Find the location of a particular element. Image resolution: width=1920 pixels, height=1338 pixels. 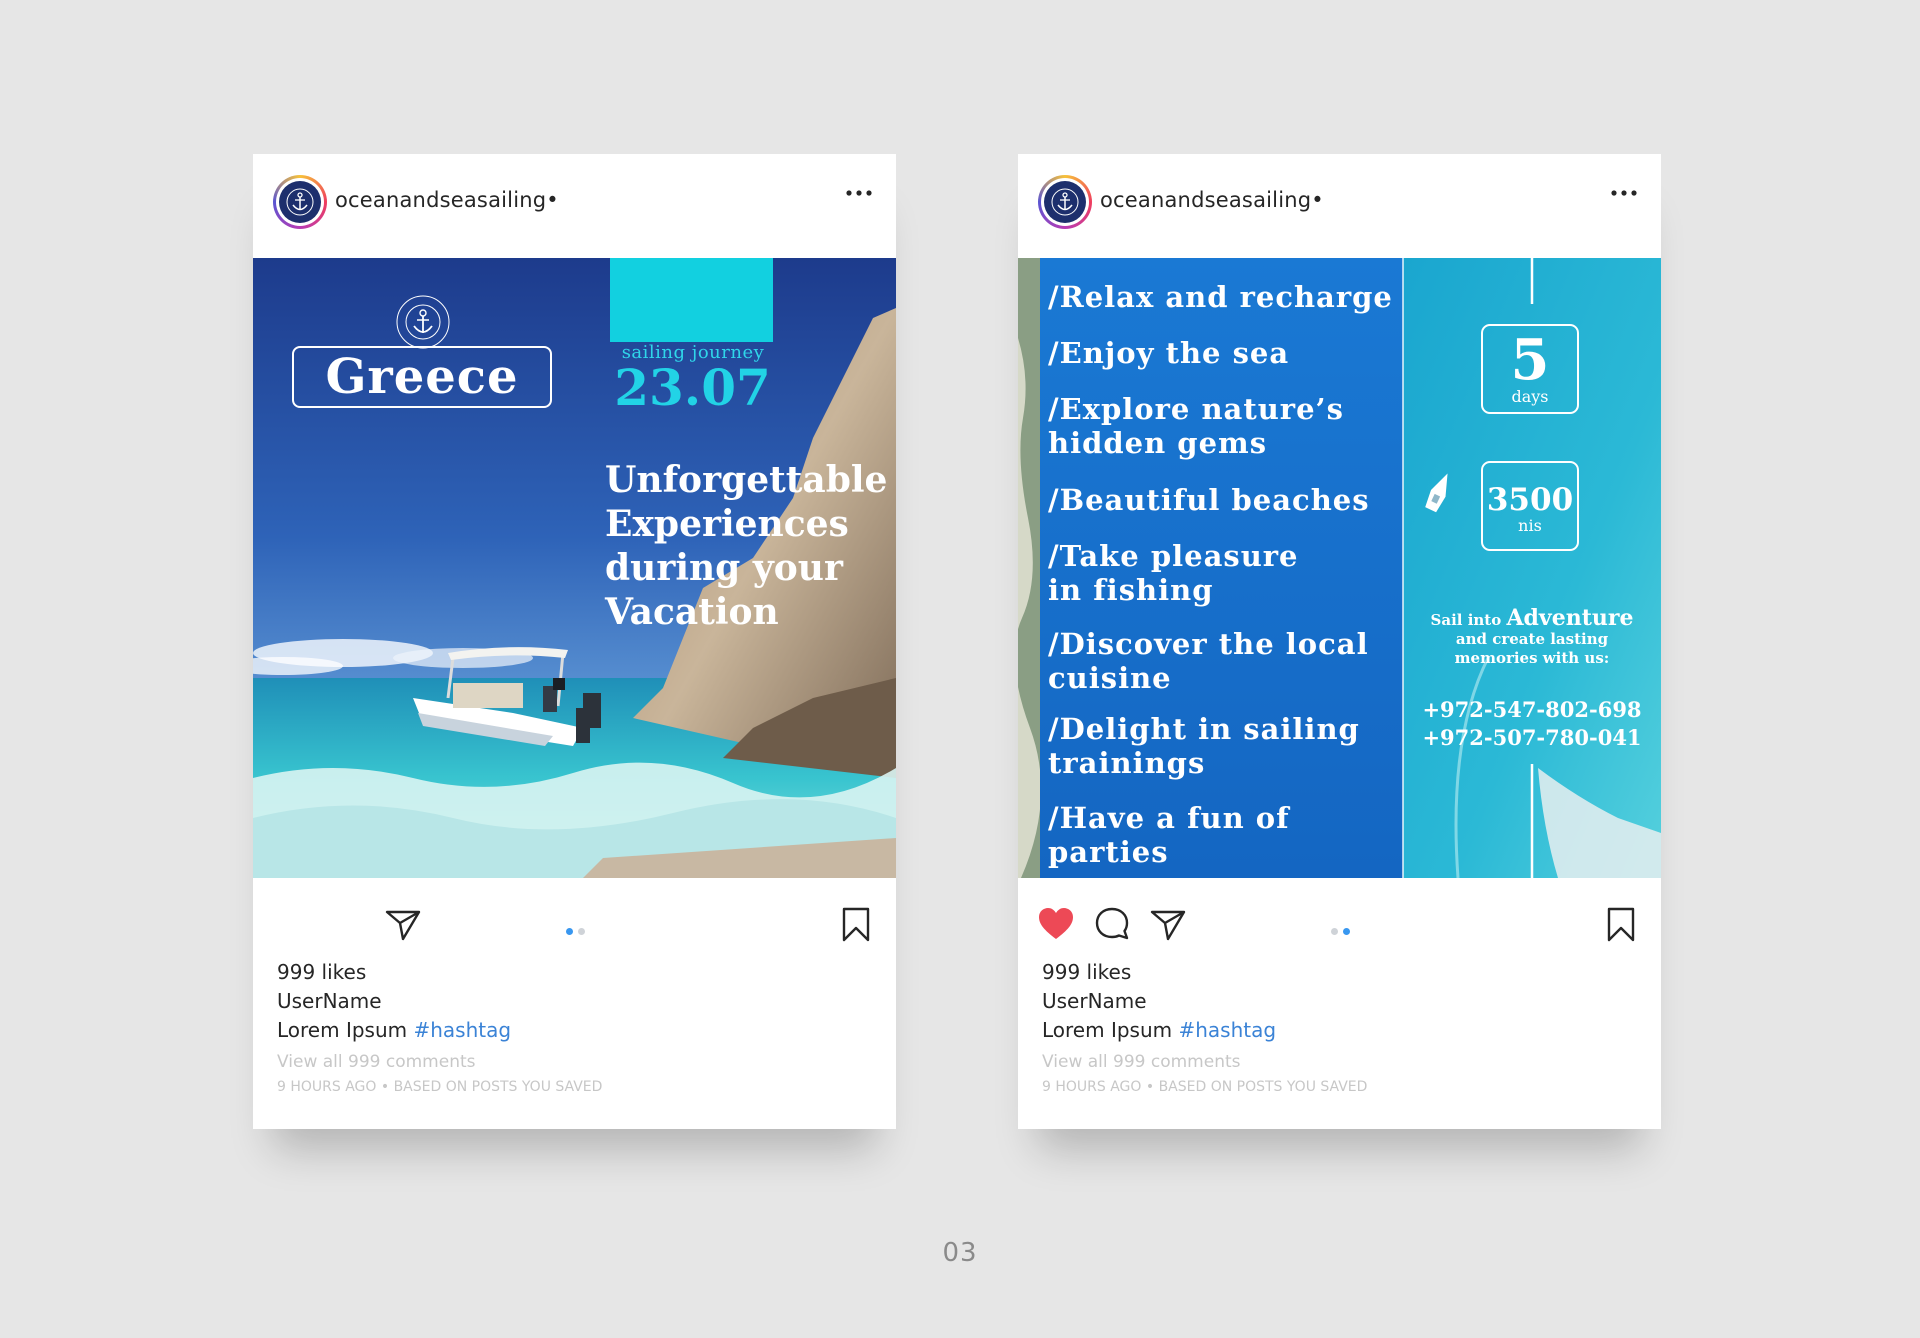

feature-item: /Relax and recharge is located at coordinates (1220, 297).